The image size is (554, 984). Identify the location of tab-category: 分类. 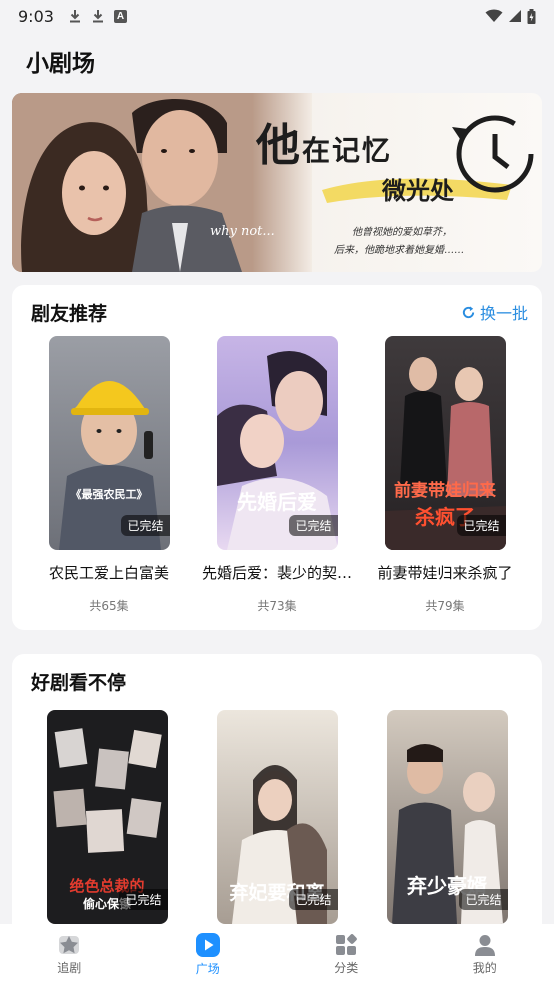
(346, 954).